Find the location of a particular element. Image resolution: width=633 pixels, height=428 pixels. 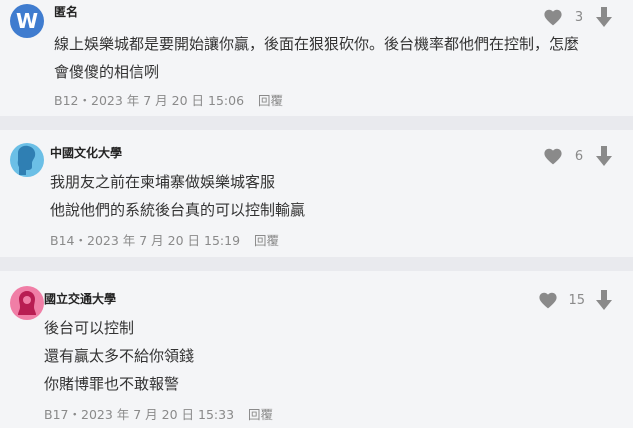

comment-text-line: 他說他們的系統後台真的可以控制輸贏 is located at coordinates (178, 210).